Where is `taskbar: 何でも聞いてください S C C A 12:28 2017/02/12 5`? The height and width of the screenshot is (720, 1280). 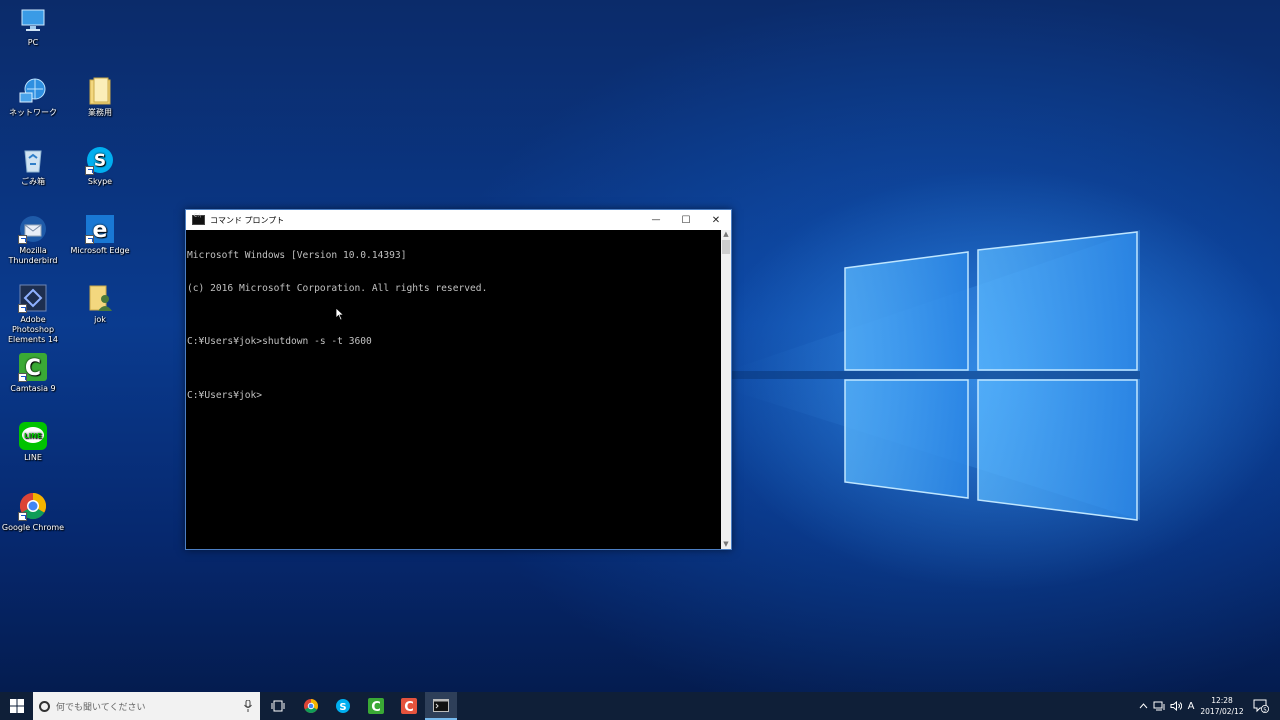 taskbar: 何でも聞いてください S C C A 12:28 2017/02/12 5 is located at coordinates (640, 706).